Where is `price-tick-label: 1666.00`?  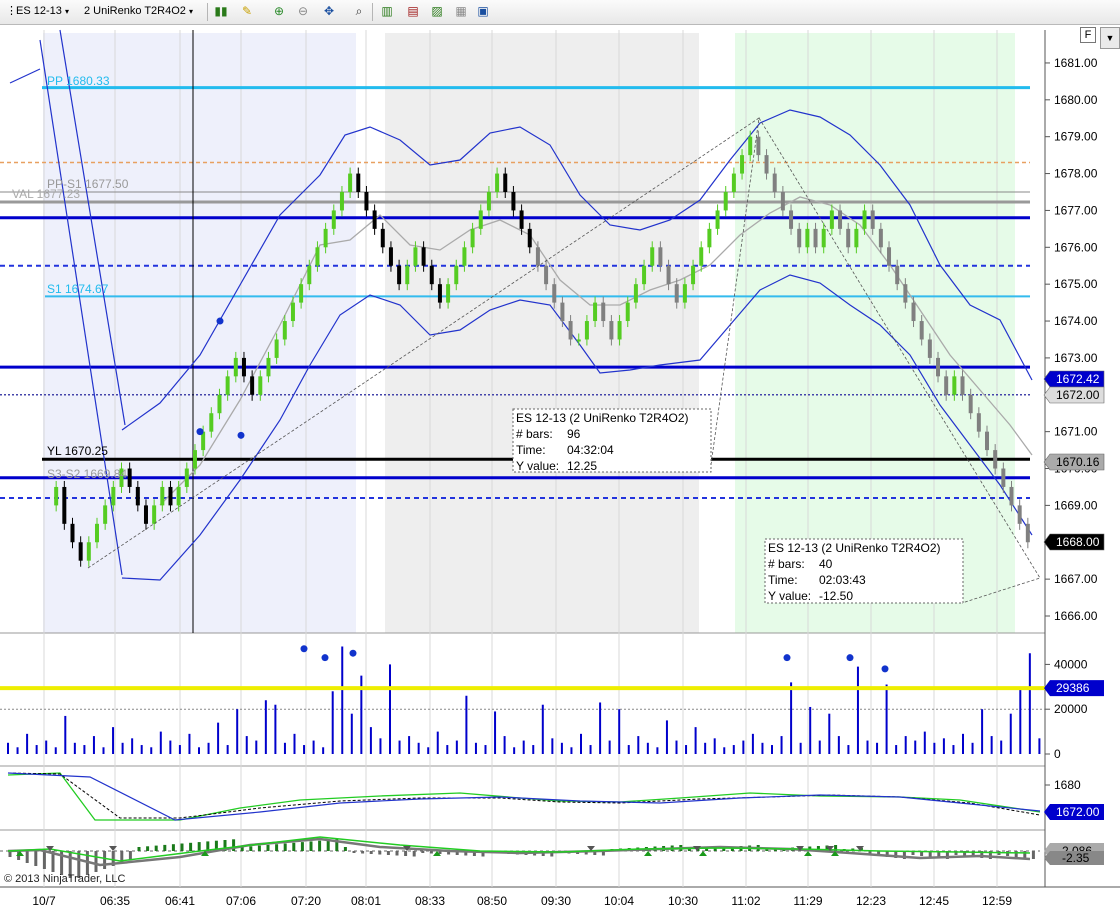
price-tick-label: 1666.00 is located at coordinates (1076, 616).